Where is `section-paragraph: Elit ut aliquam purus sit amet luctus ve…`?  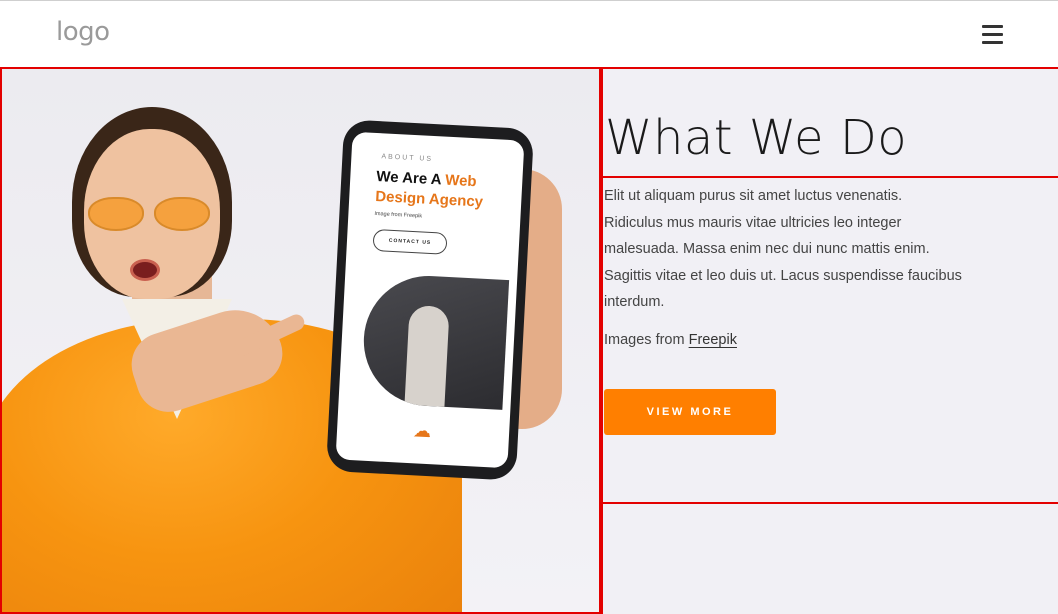
section-paragraph: Elit ut aliquam purus sit amet luctus ve… is located at coordinates (783, 249).